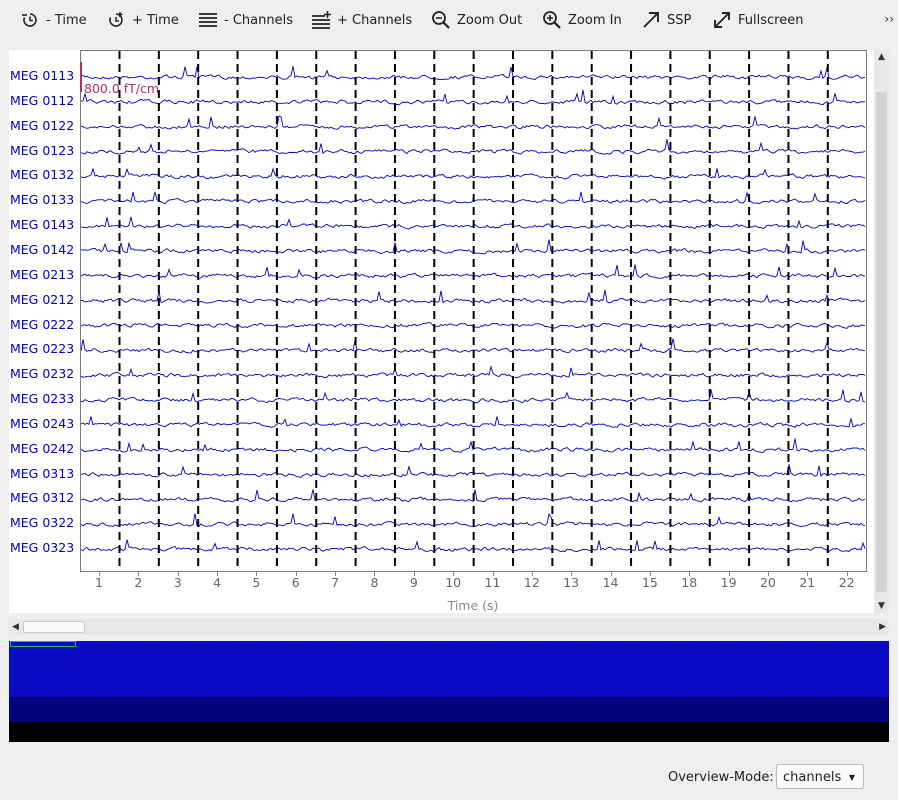 The width and height of the screenshot is (898, 800). I want to click on x-tick-label: 3, so click(177, 582).